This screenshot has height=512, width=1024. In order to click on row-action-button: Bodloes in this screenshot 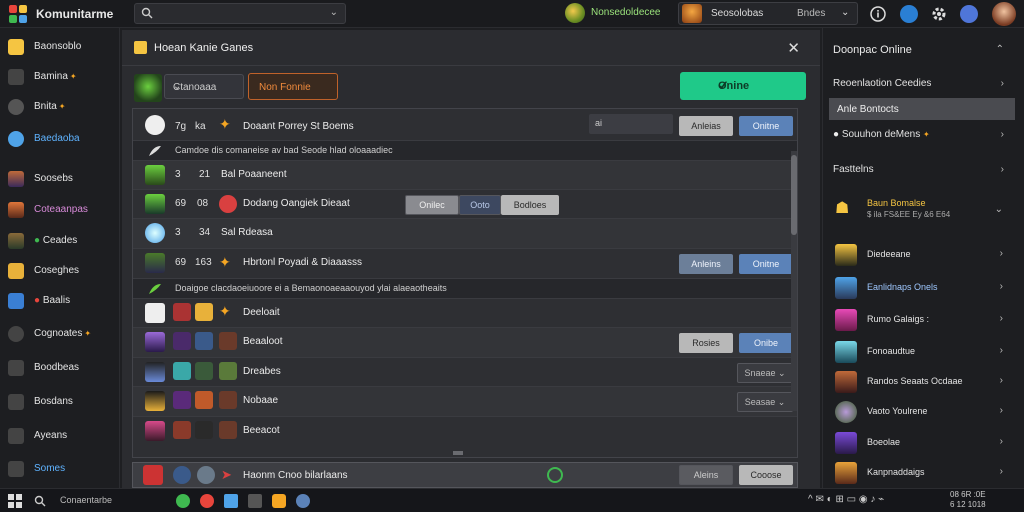, I will do `click(530, 205)`.